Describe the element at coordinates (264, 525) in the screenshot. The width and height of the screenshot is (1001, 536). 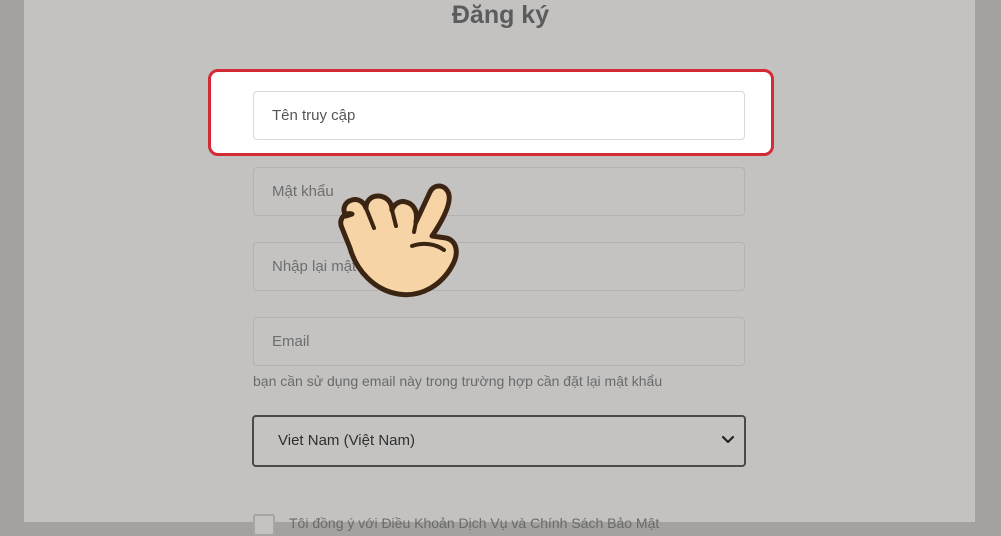
I see `terms-checkbox` at that location.